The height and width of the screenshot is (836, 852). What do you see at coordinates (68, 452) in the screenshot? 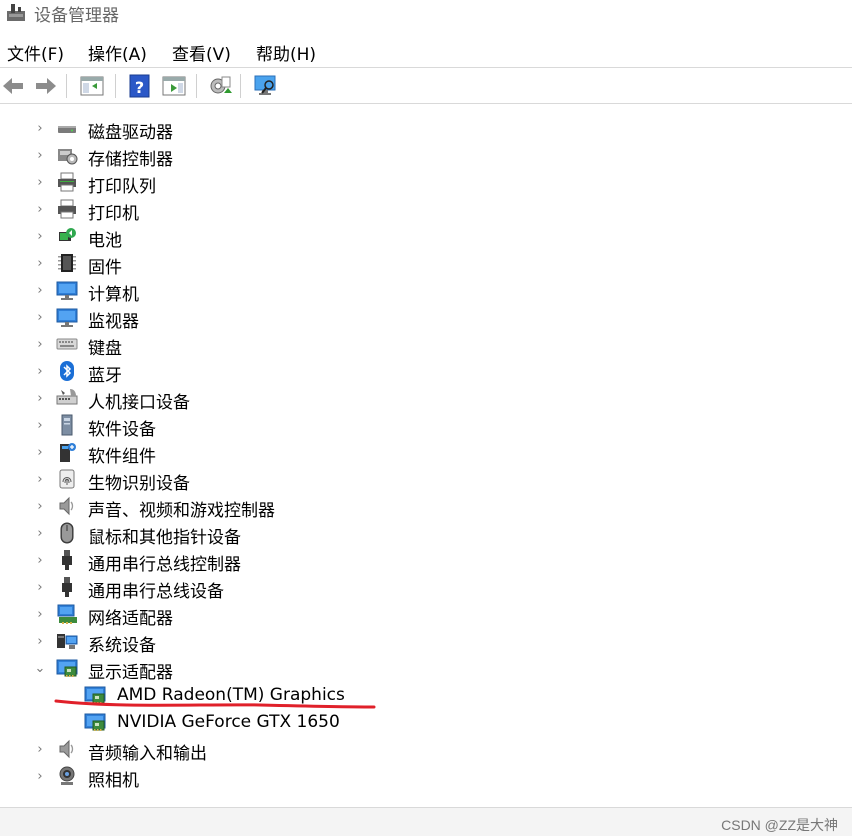
I see `software-component-icon` at bounding box center [68, 452].